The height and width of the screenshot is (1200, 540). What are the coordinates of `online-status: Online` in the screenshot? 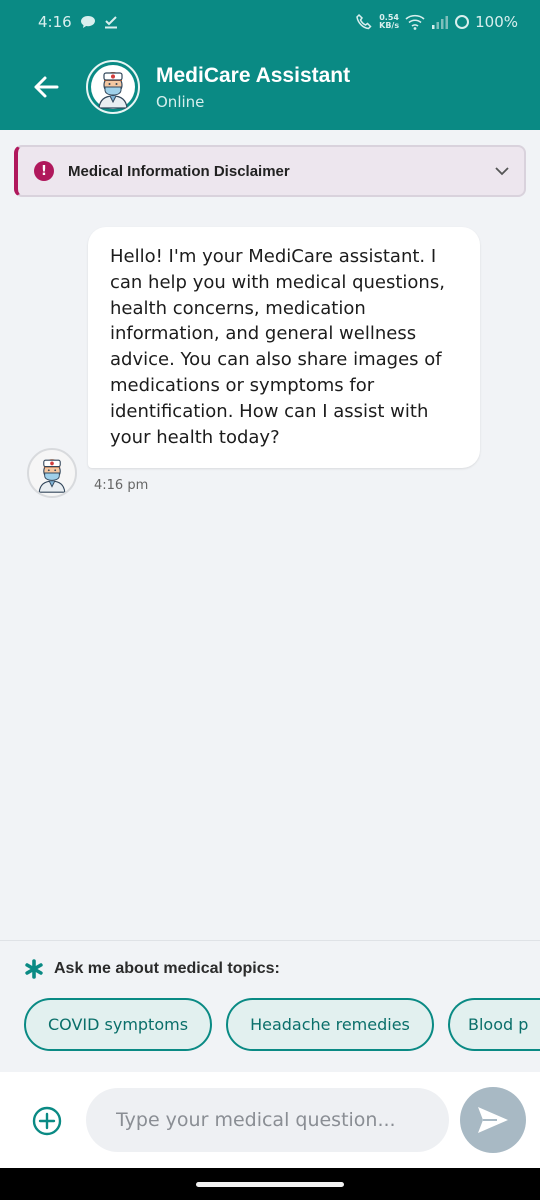 It's located at (180, 101).